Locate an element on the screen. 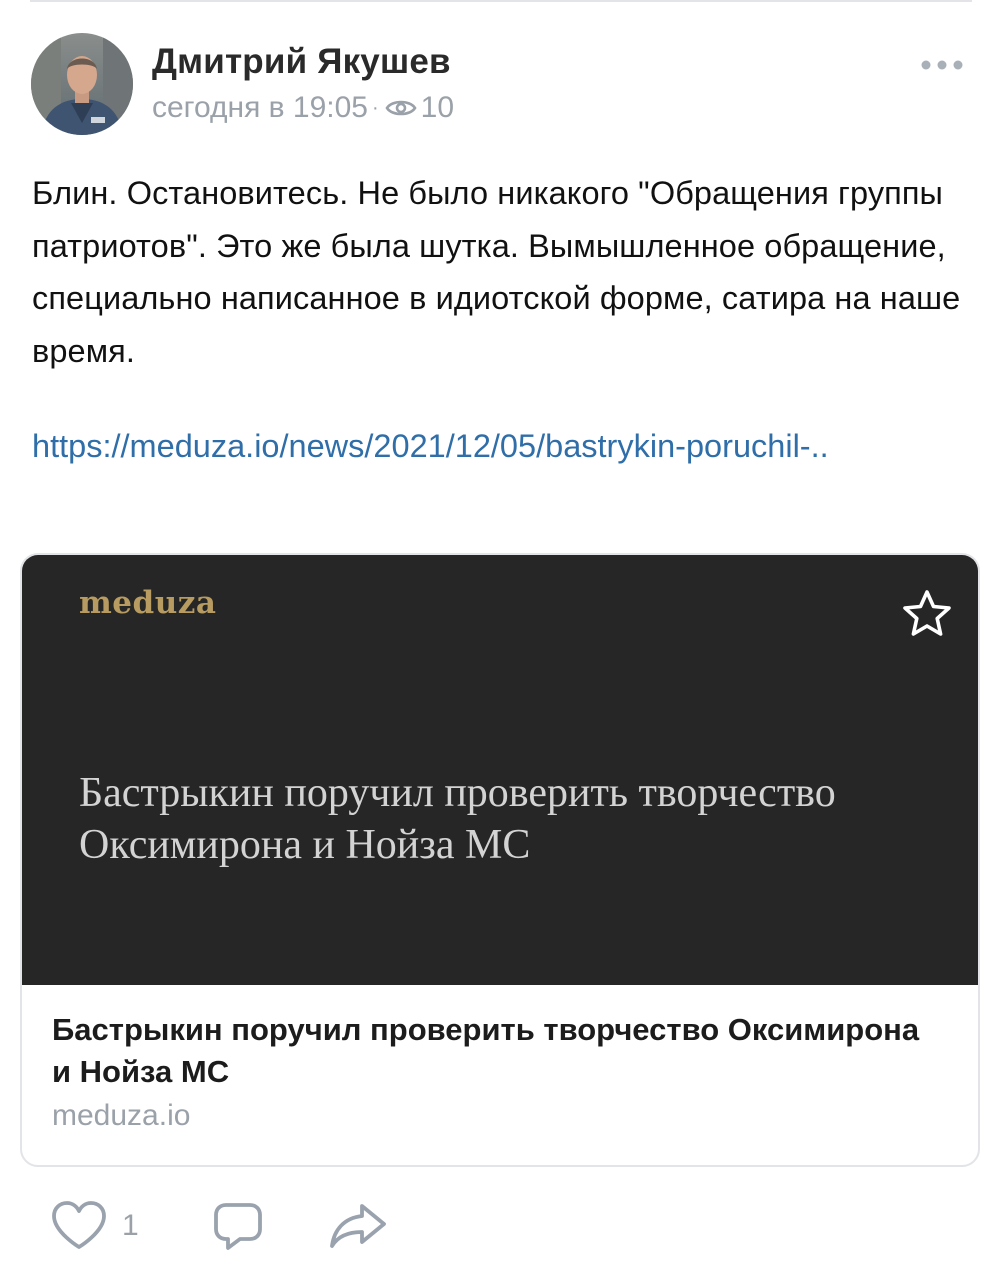 Image resolution: width=1001 pixels, height=1280 pixels. more-button is located at coordinates (942, 65).